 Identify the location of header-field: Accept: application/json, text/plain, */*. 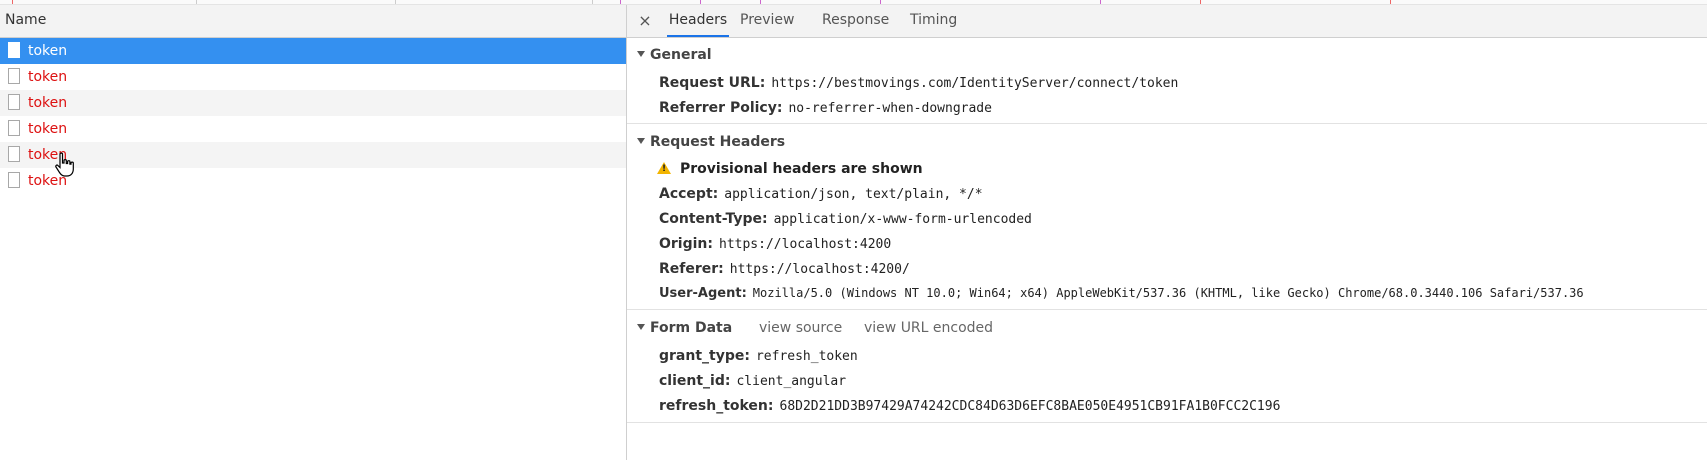
(821, 194).